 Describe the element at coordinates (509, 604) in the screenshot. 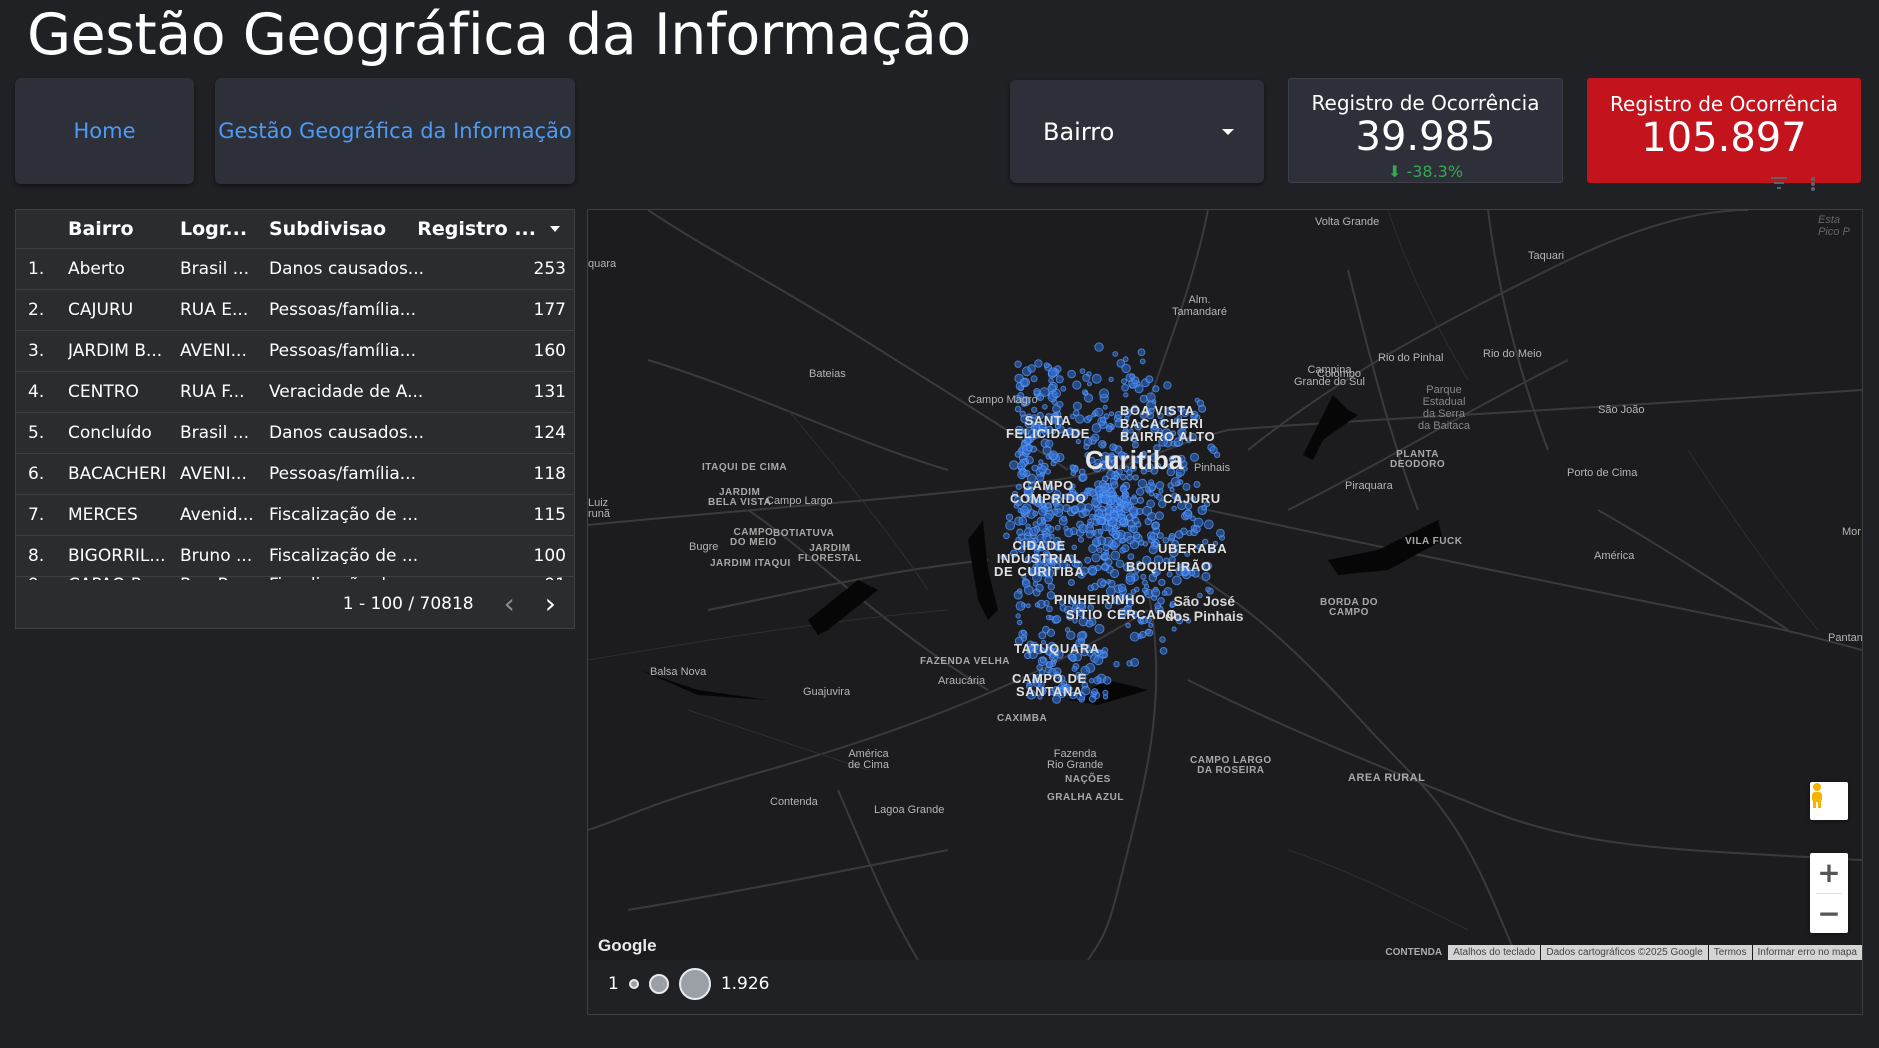

I see `prev-page-icon: ‹` at that location.